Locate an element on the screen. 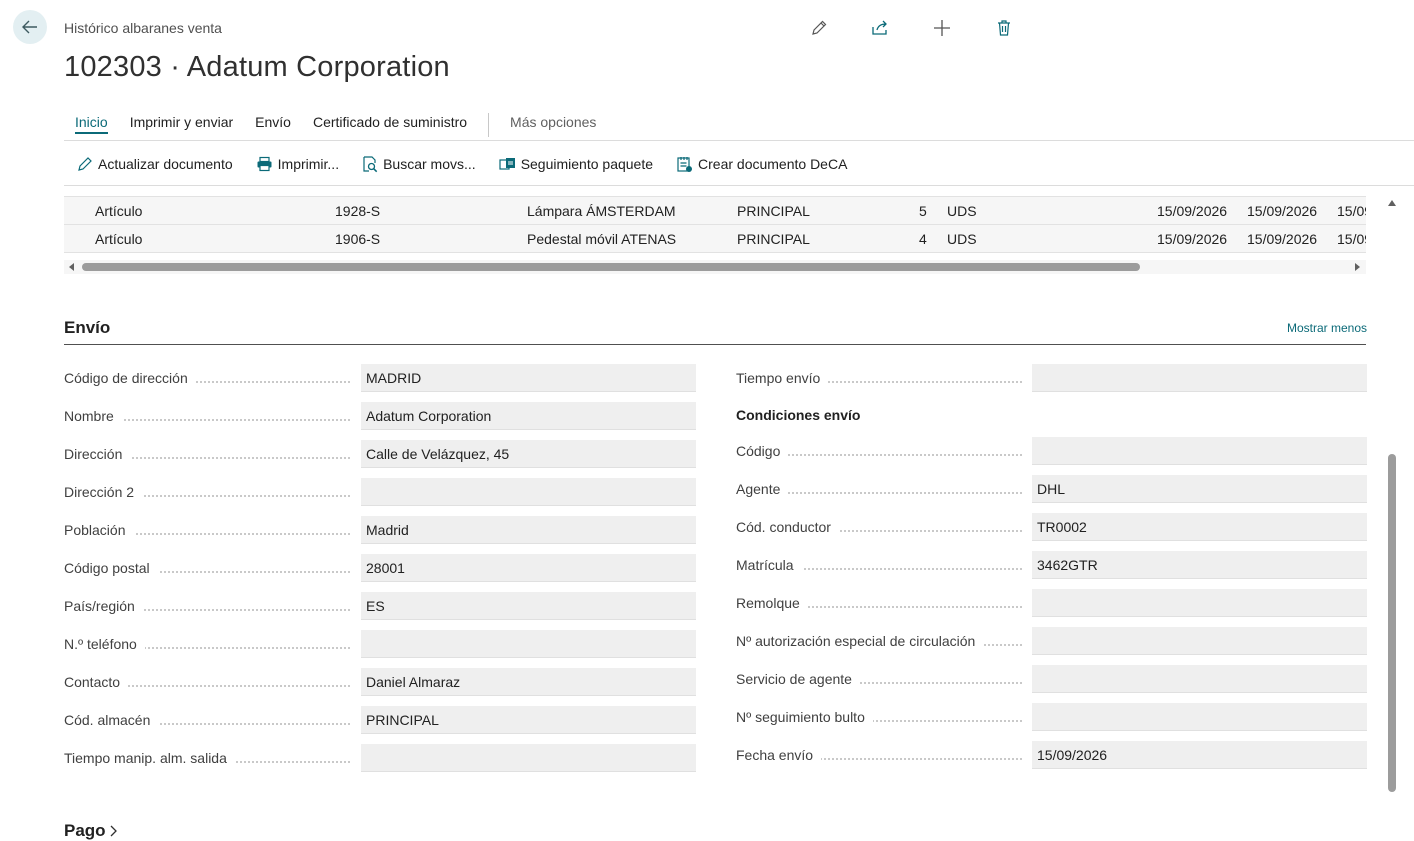 The height and width of the screenshot is (841, 1414). field-label-matricula: Matrícula is located at coordinates (882, 565).